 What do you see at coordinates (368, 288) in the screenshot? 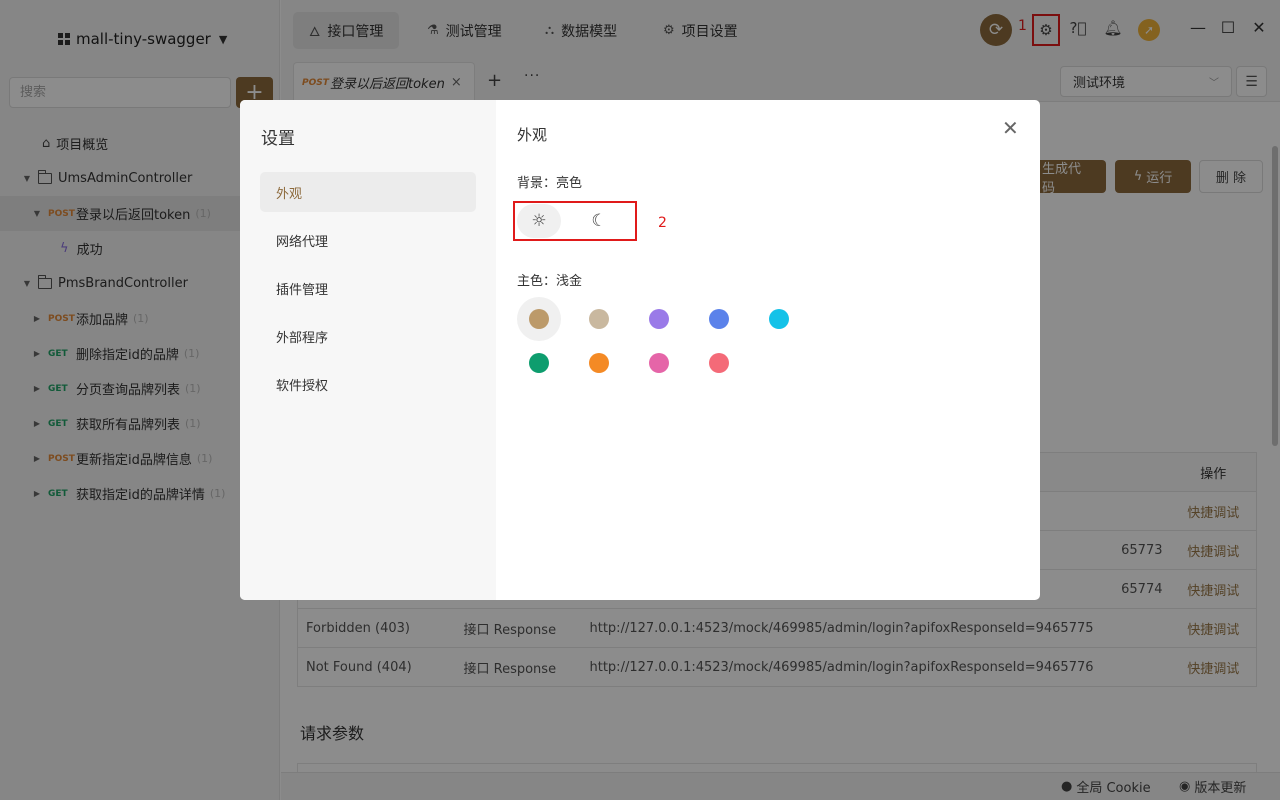
I see `menu-item-plugins: 插件管理` at bounding box center [368, 288].